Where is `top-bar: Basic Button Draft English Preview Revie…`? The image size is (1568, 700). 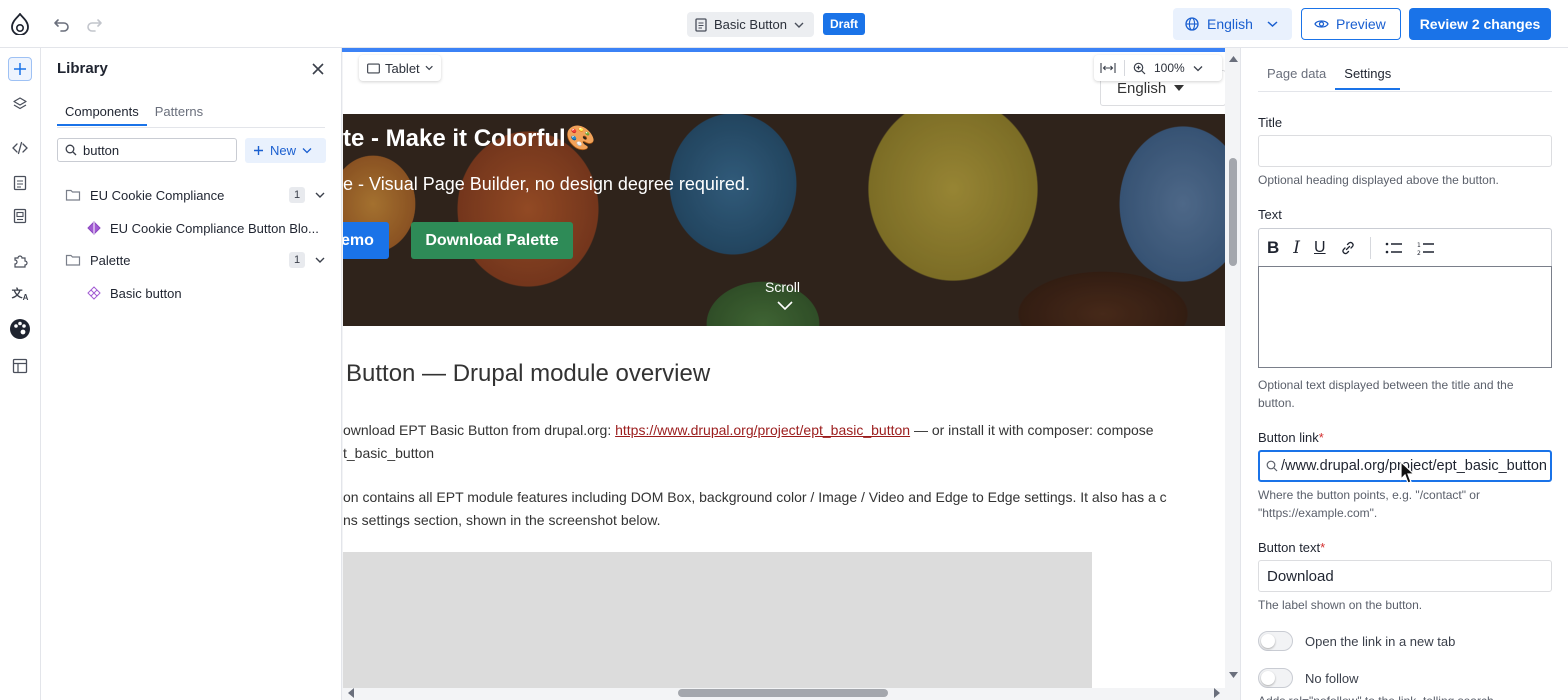
top-bar: Basic Button Draft English Preview Revie… is located at coordinates (784, 24).